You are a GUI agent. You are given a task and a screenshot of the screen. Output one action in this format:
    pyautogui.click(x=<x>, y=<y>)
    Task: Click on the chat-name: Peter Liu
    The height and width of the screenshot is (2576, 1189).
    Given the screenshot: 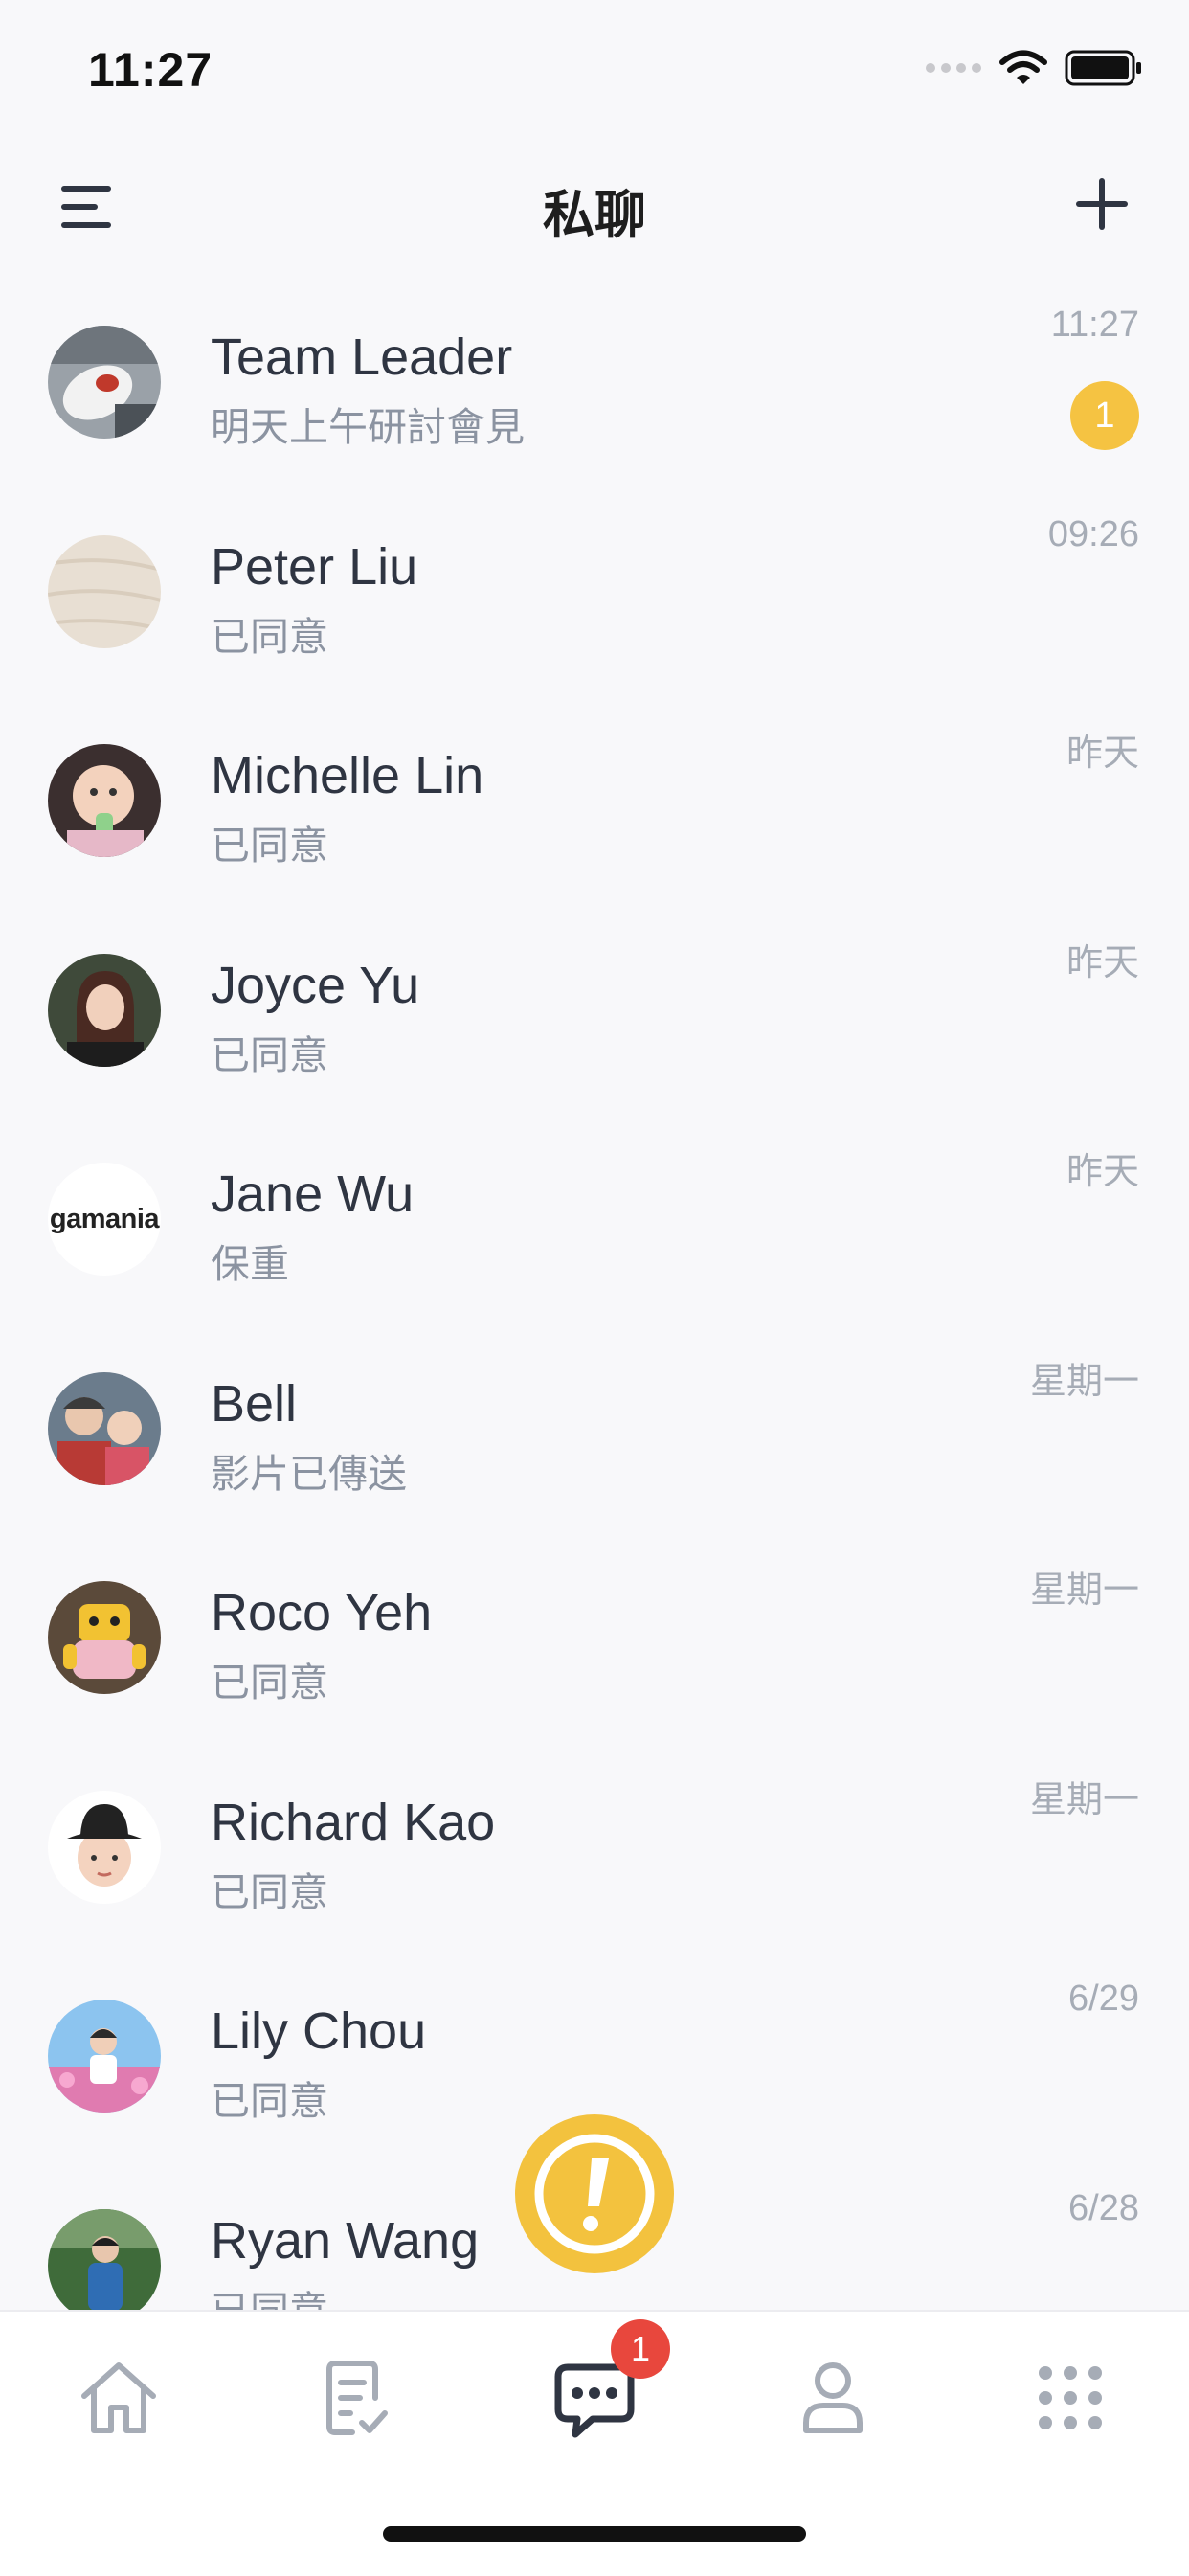 What is the action you would take?
    pyautogui.click(x=314, y=566)
    